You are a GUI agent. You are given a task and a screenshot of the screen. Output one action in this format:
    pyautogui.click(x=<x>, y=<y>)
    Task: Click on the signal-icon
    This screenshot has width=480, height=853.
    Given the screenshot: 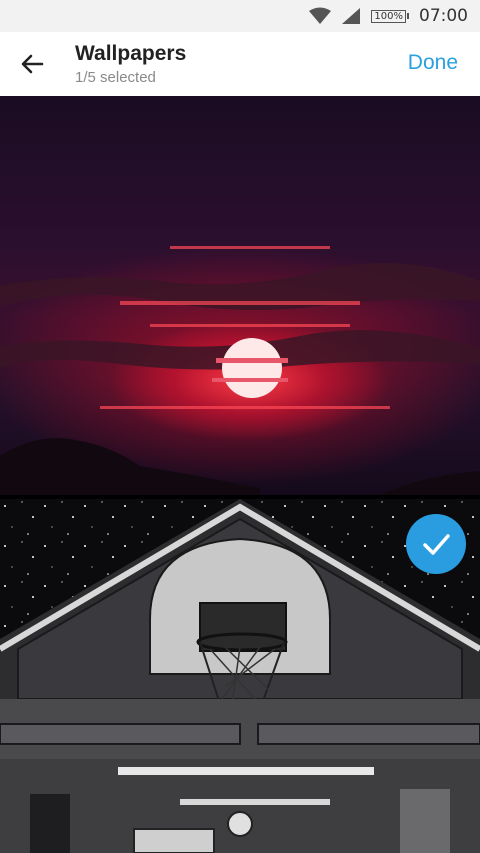 What is the action you would take?
    pyautogui.click(x=351, y=16)
    